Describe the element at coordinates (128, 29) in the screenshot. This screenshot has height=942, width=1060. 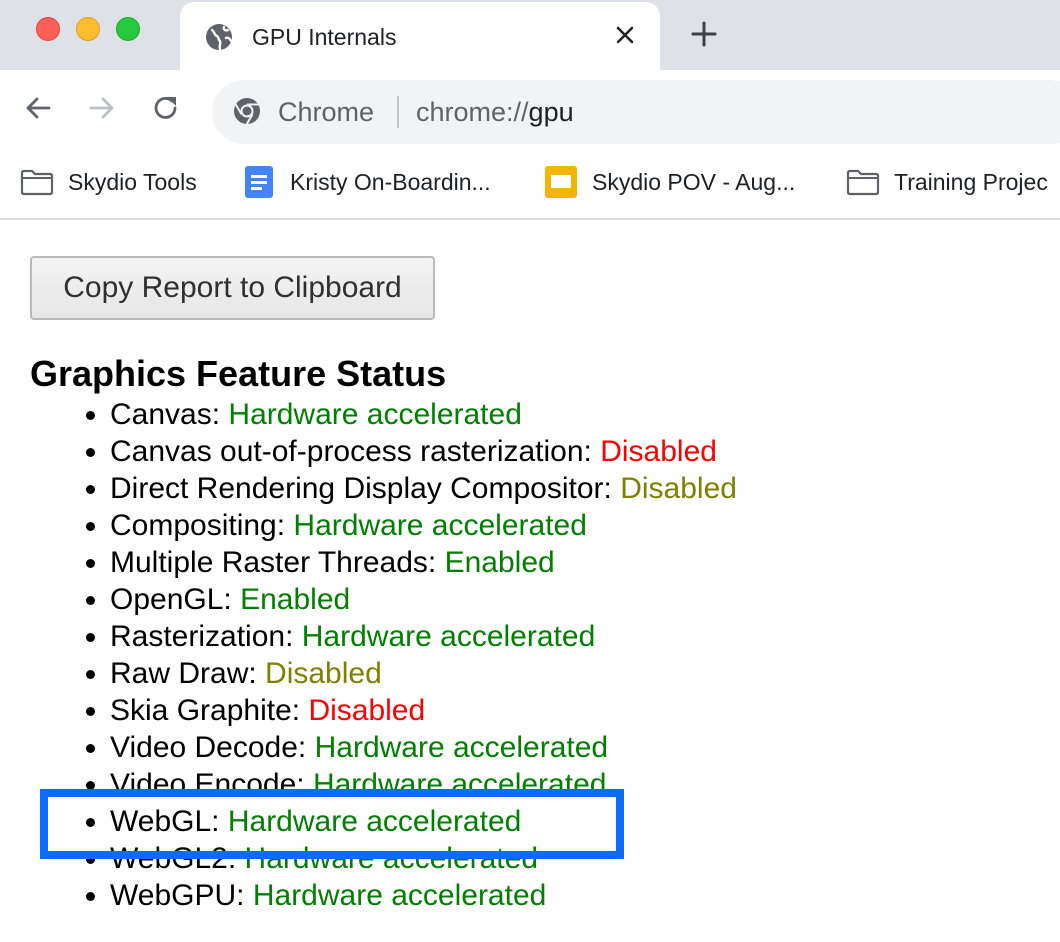
I see `window-zoom-button` at that location.